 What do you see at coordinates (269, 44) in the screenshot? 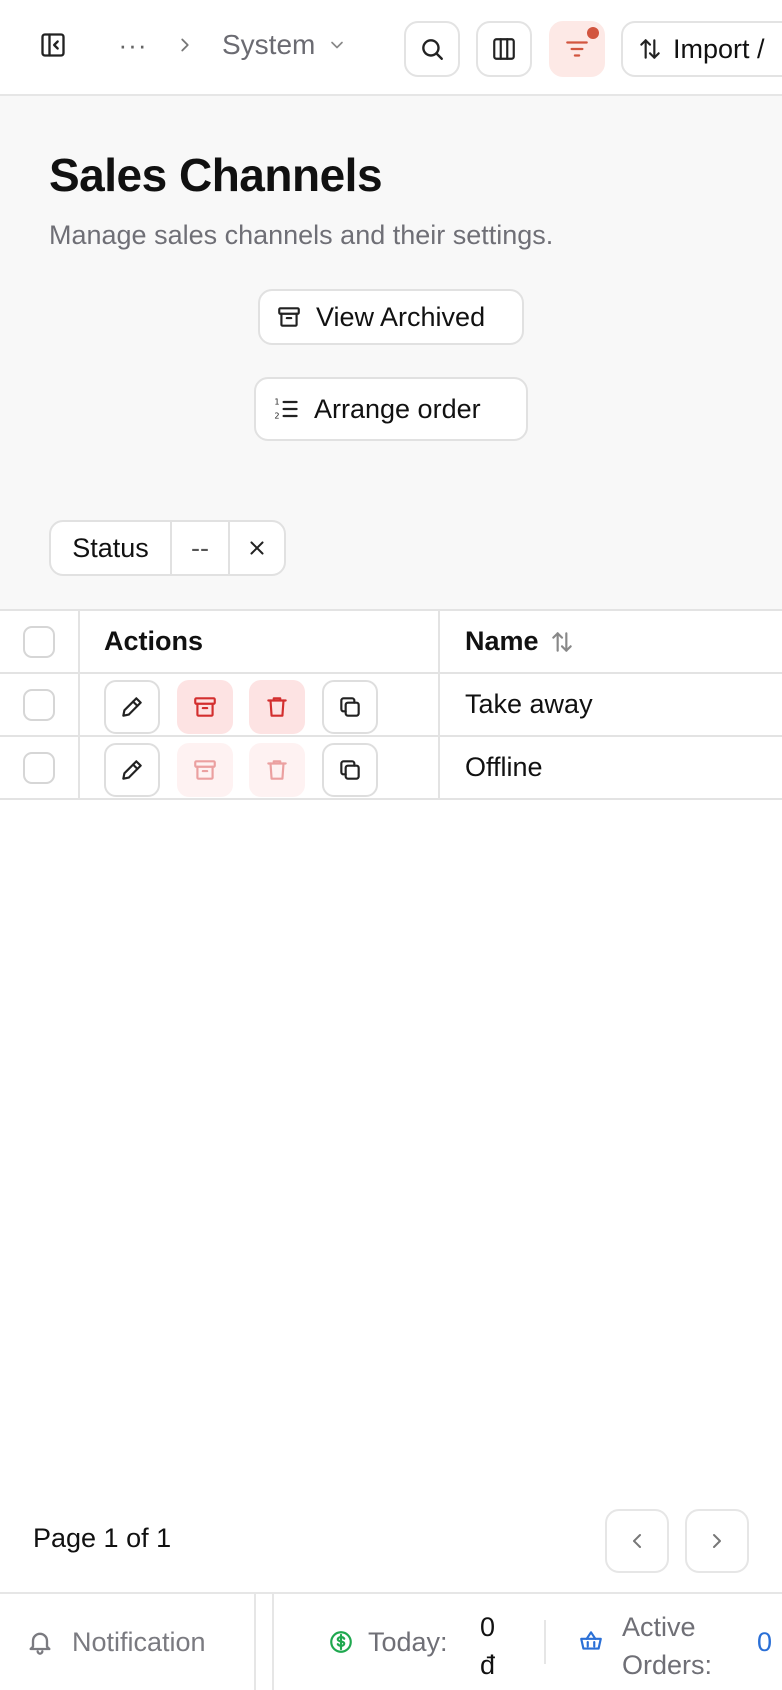
I see `breadcrumb-system-label: System` at bounding box center [269, 44].